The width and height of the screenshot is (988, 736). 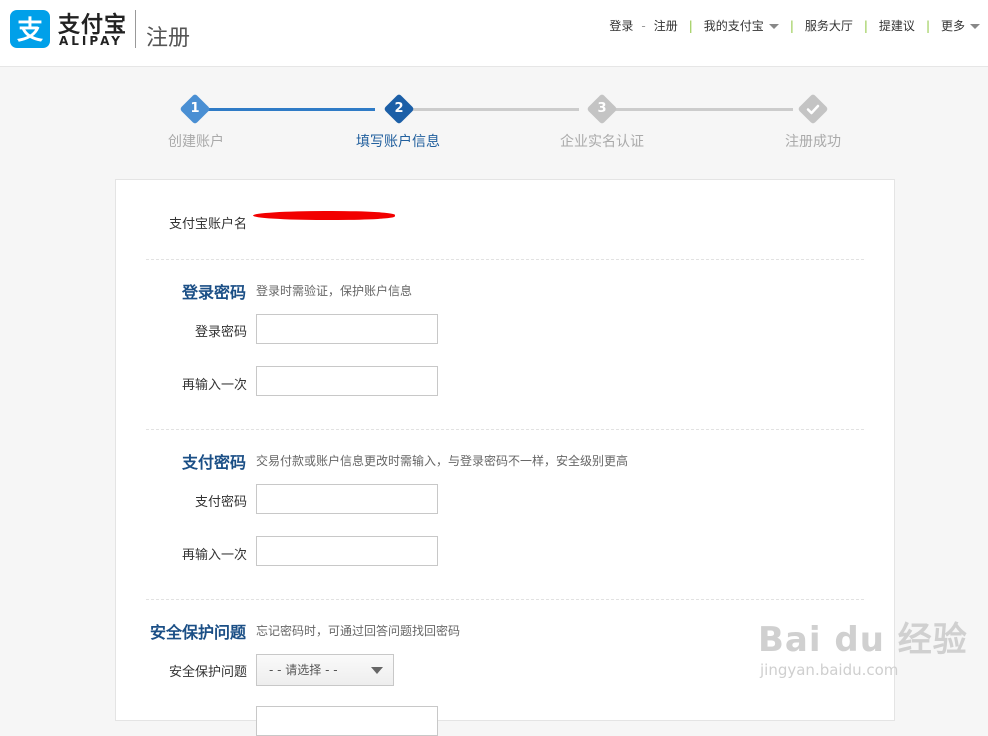 I want to click on nav-my-alipay-label: 我的支付宝, so click(x=733, y=26).